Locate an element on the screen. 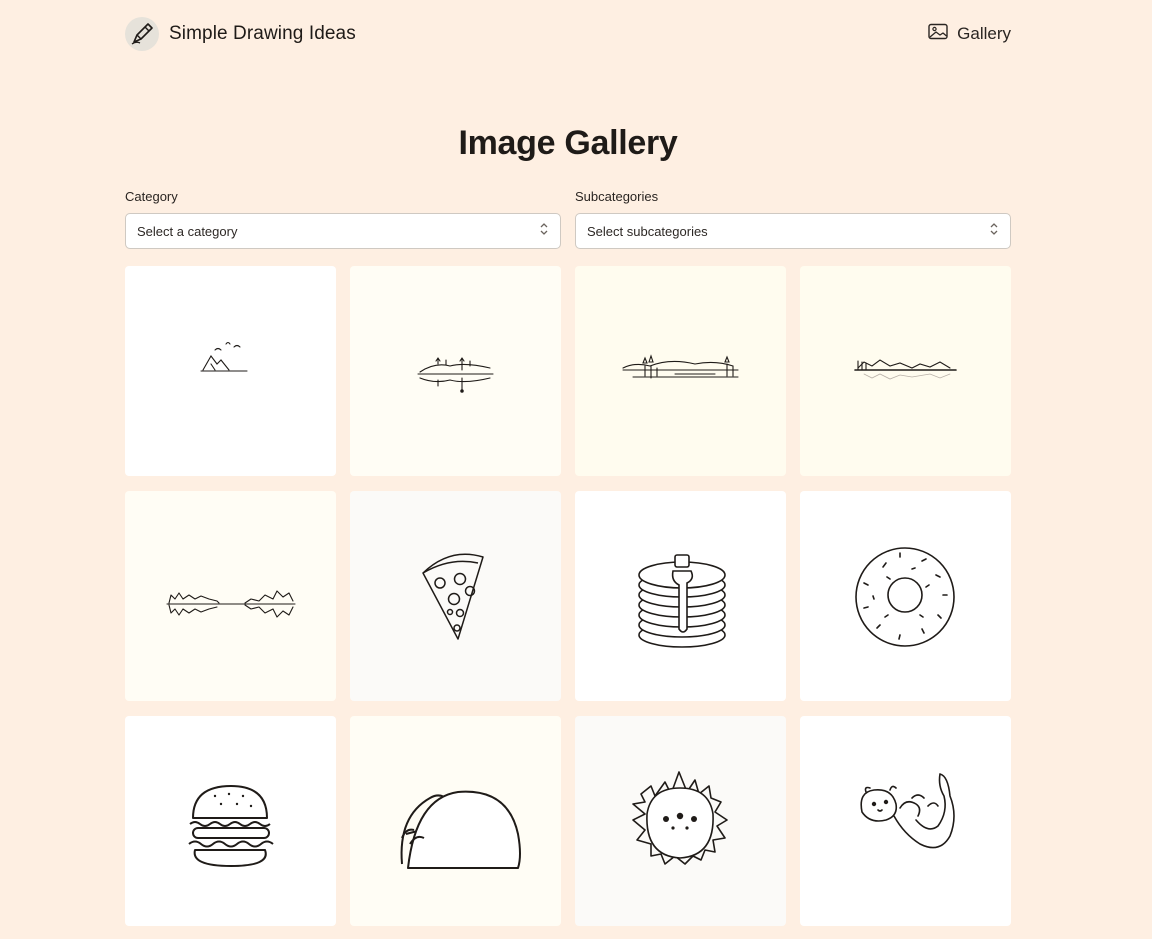 Image resolution: width=1152 pixels, height=939 pixels. site-header: Simple Drawing Ideas Gallery is located at coordinates (568, 34).